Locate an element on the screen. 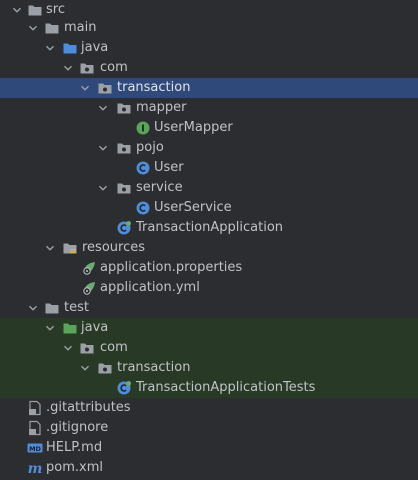  tree-node-label: .gitattributes is located at coordinates (88, 407).